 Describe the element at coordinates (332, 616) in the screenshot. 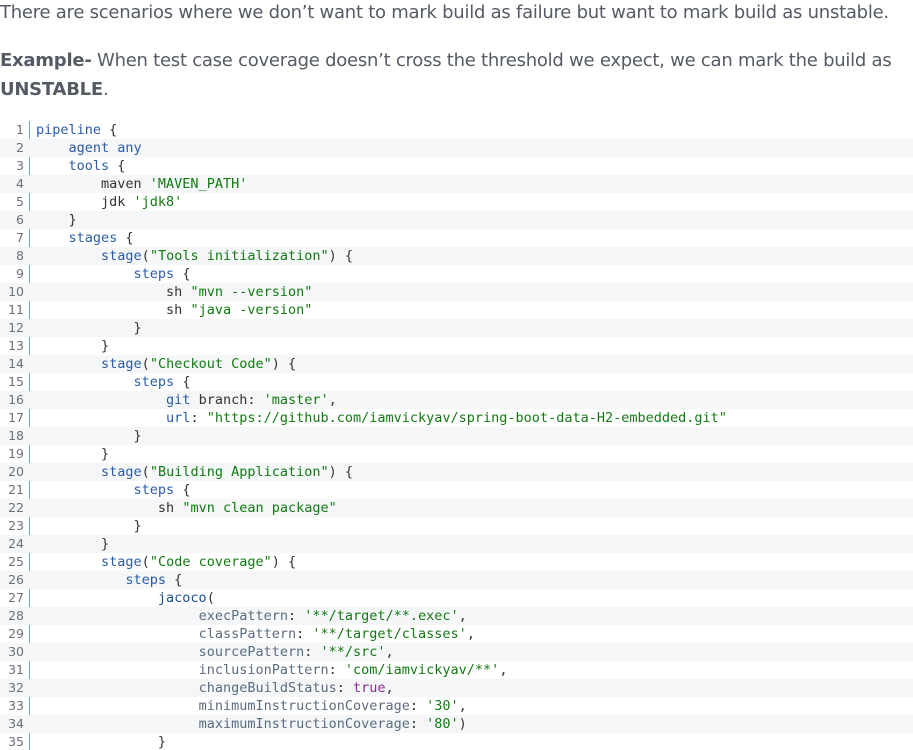

I see `code-text: execPattern: '**/target/**.exec',` at that location.